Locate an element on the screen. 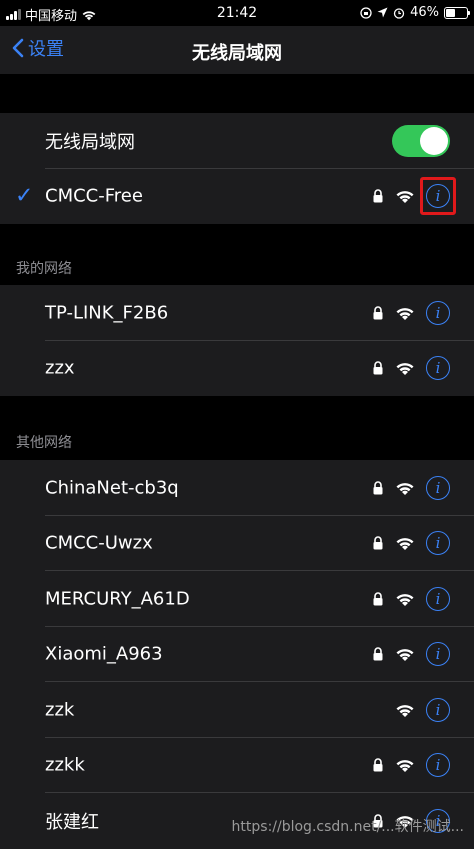 This screenshot has height=849, width=474. network-name: 张建红 is located at coordinates (72, 822).